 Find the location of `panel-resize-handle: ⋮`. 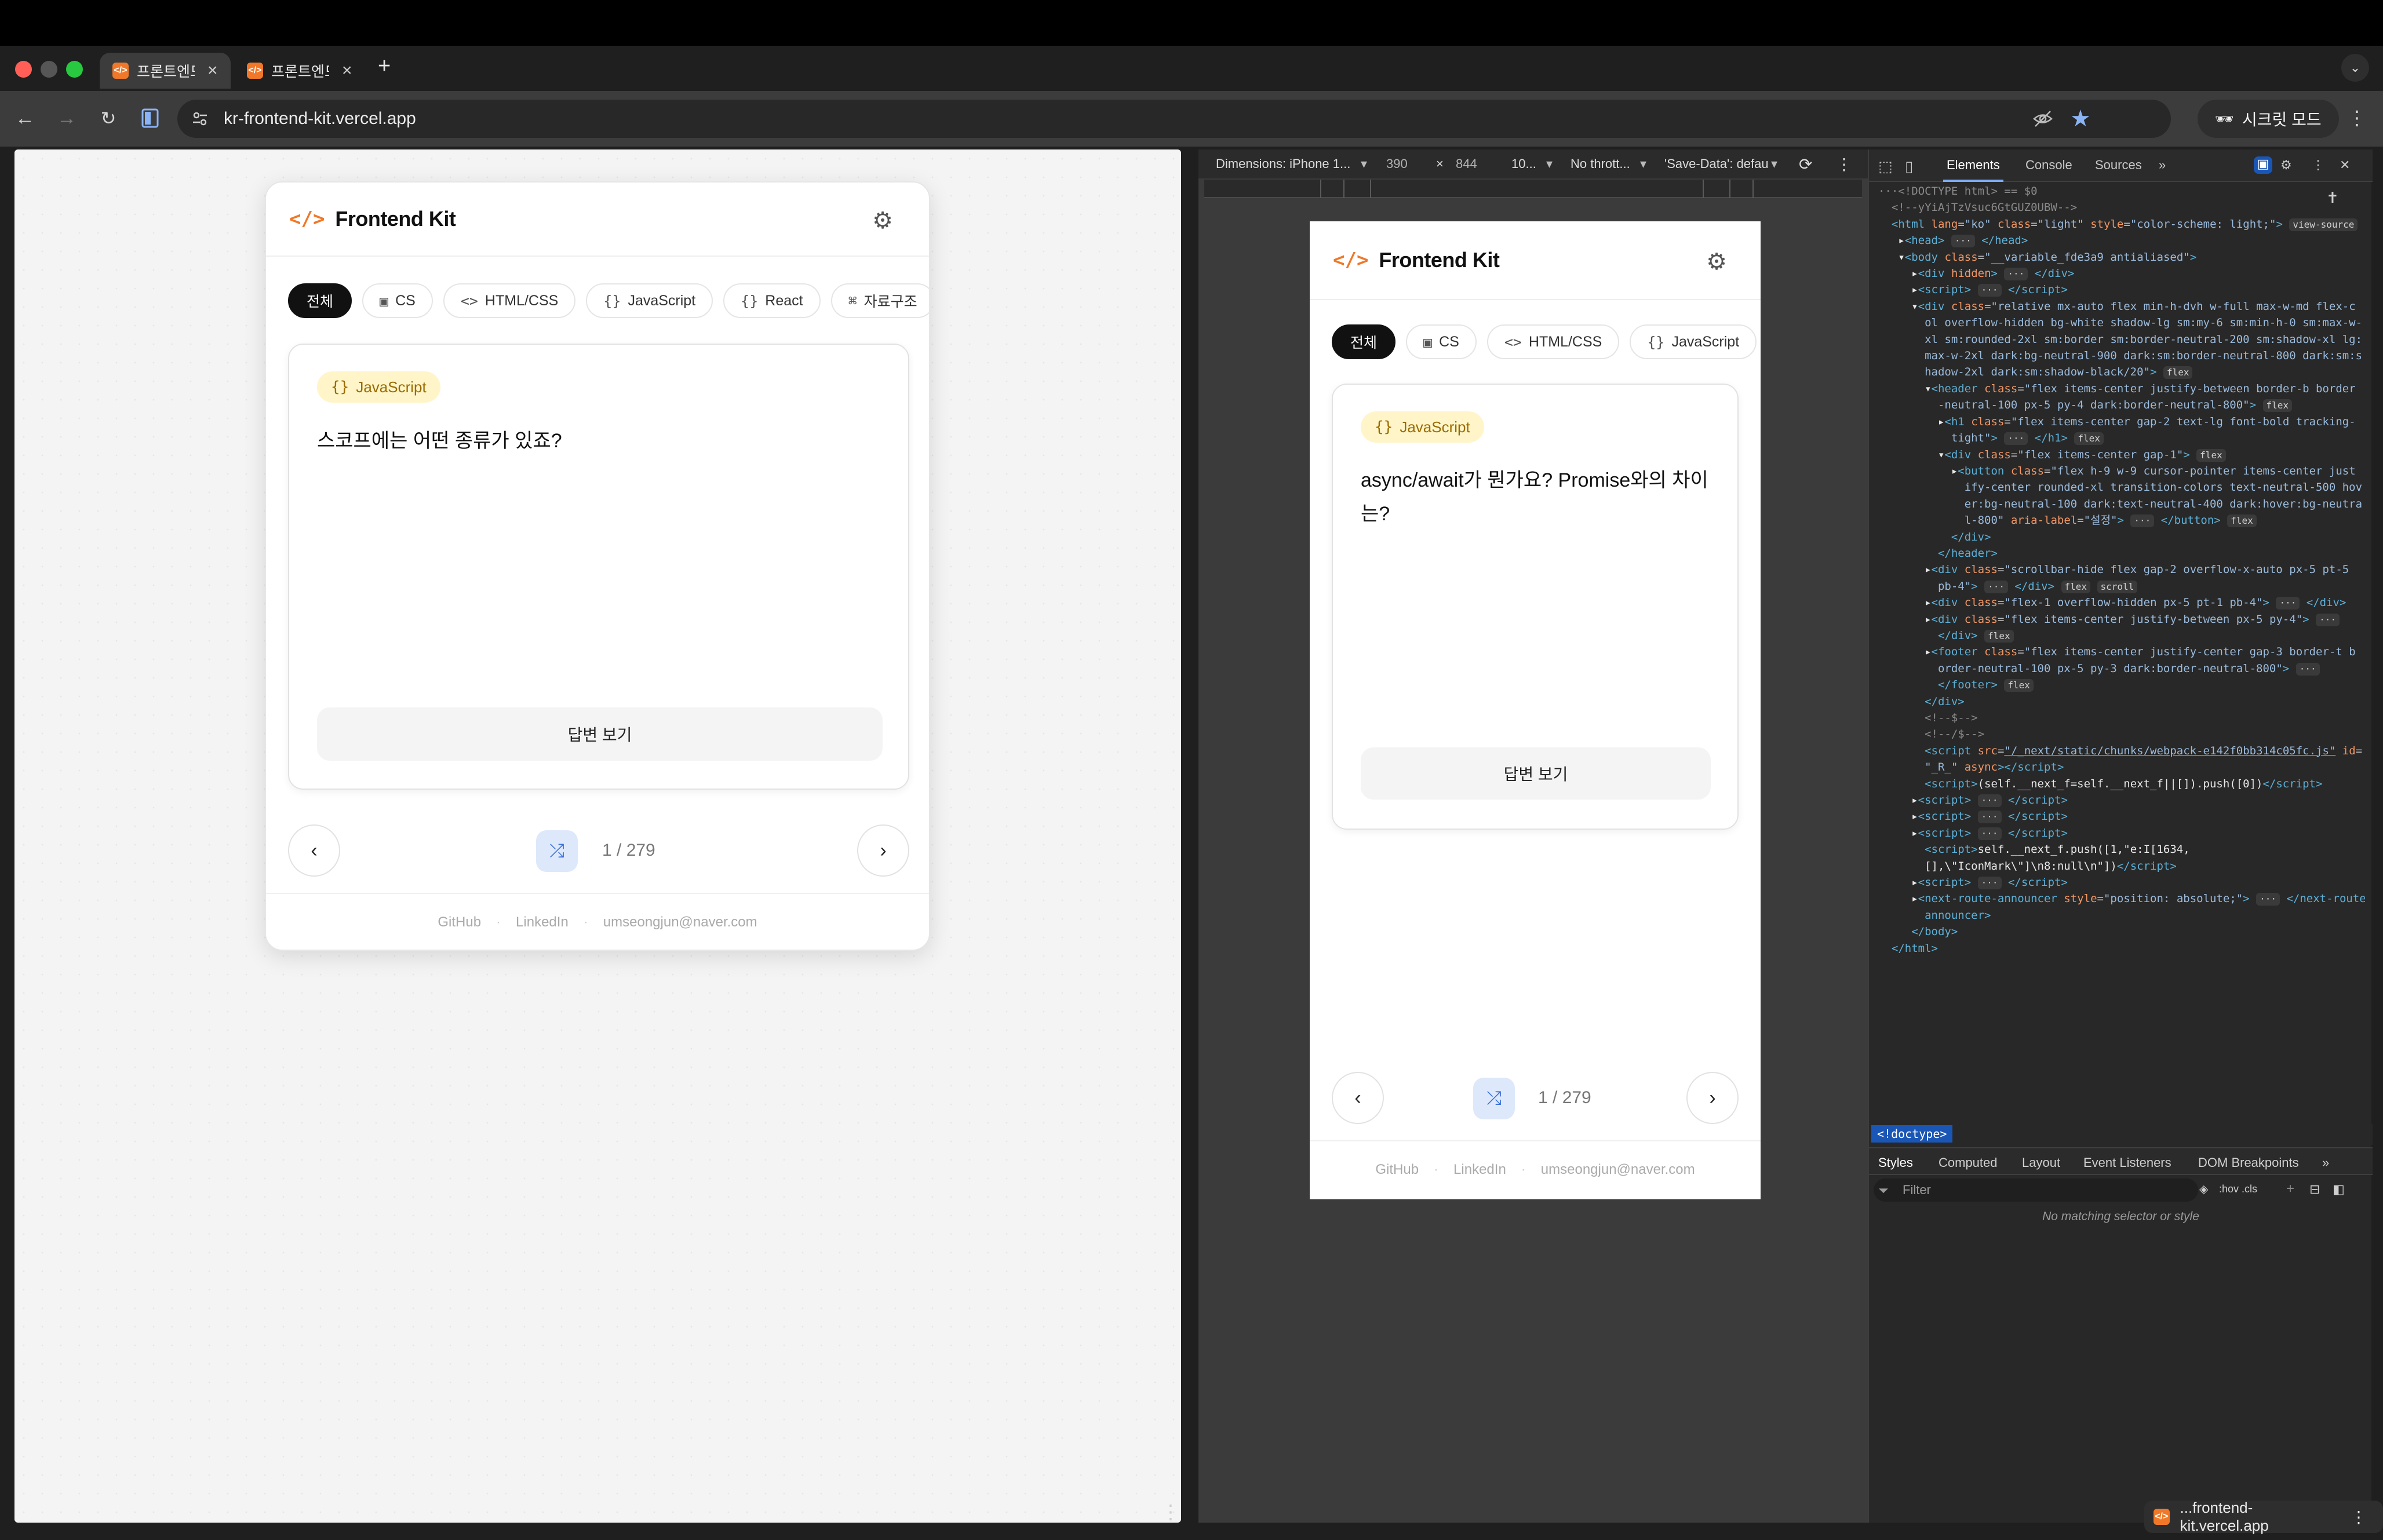

panel-resize-handle: ⋮ is located at coordinates (1170, 1512).